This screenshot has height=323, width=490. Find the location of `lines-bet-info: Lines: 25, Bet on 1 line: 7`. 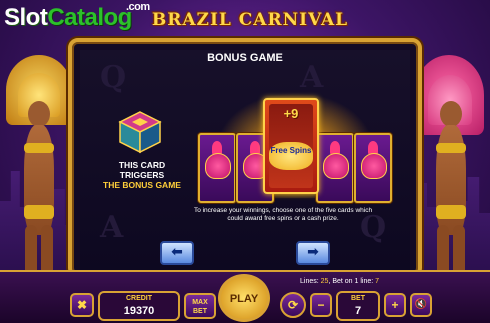

lines-bet-info: Lines: 25, Bet on 1 line: 7 is located at coordinates (340, 281).